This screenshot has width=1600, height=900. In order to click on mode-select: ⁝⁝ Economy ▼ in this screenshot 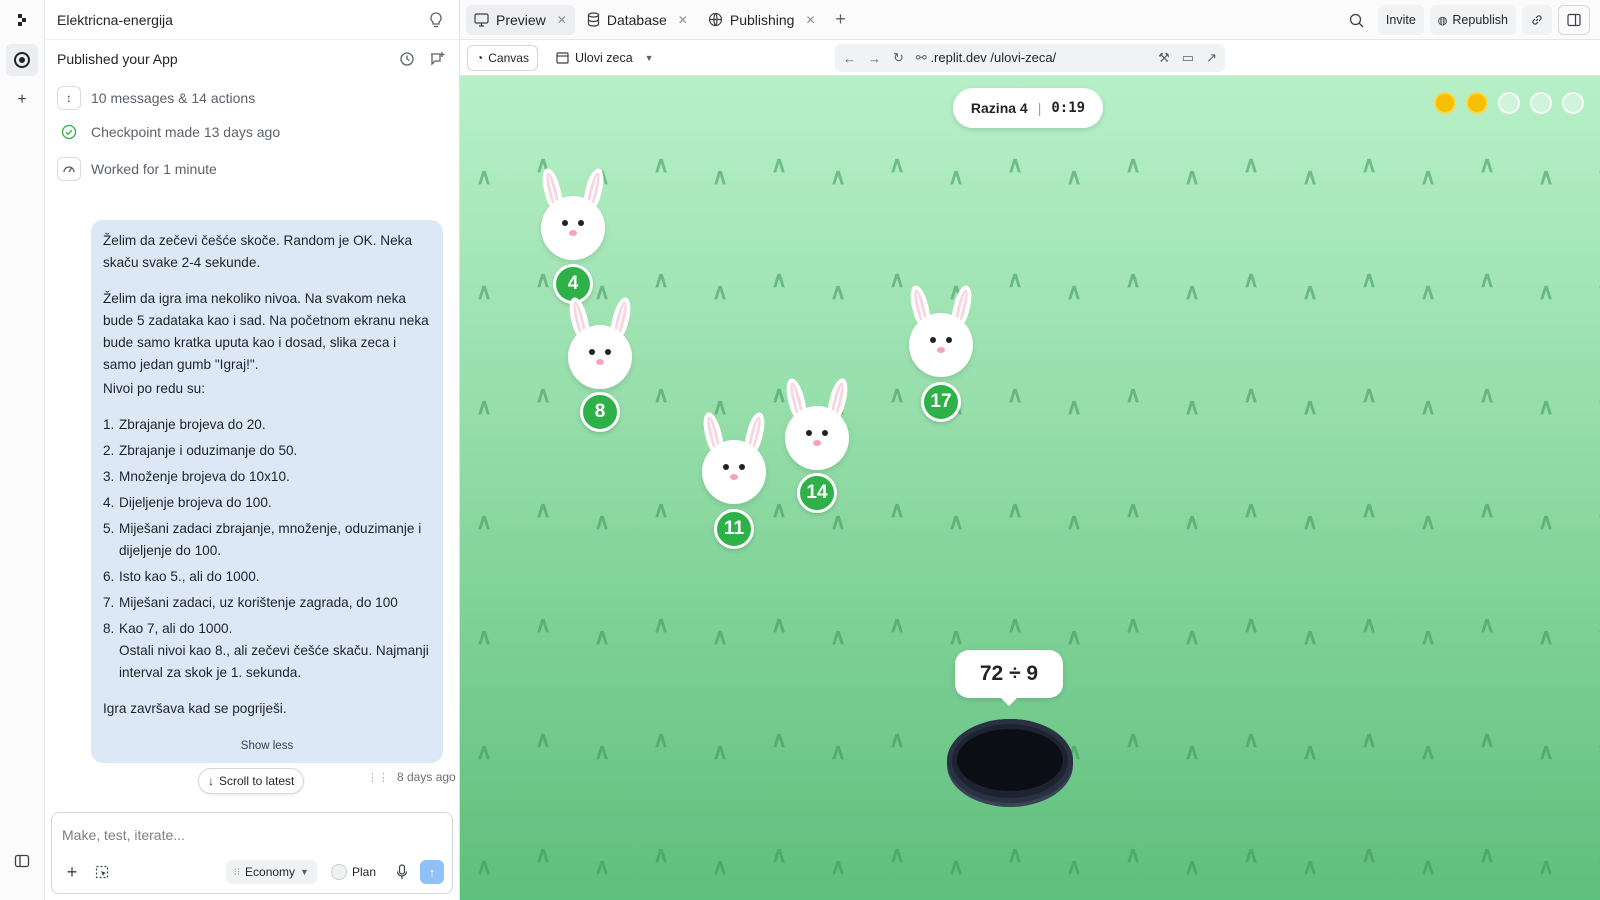, I will do `click(271, 872)`.